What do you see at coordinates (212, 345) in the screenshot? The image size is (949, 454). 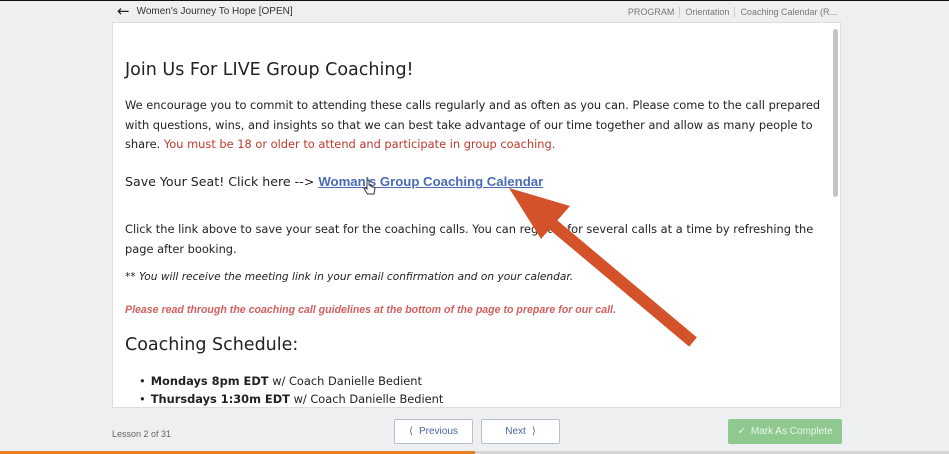 I see `schedule-heading: Coaching Schedule:` at bounding box center [212, 345].